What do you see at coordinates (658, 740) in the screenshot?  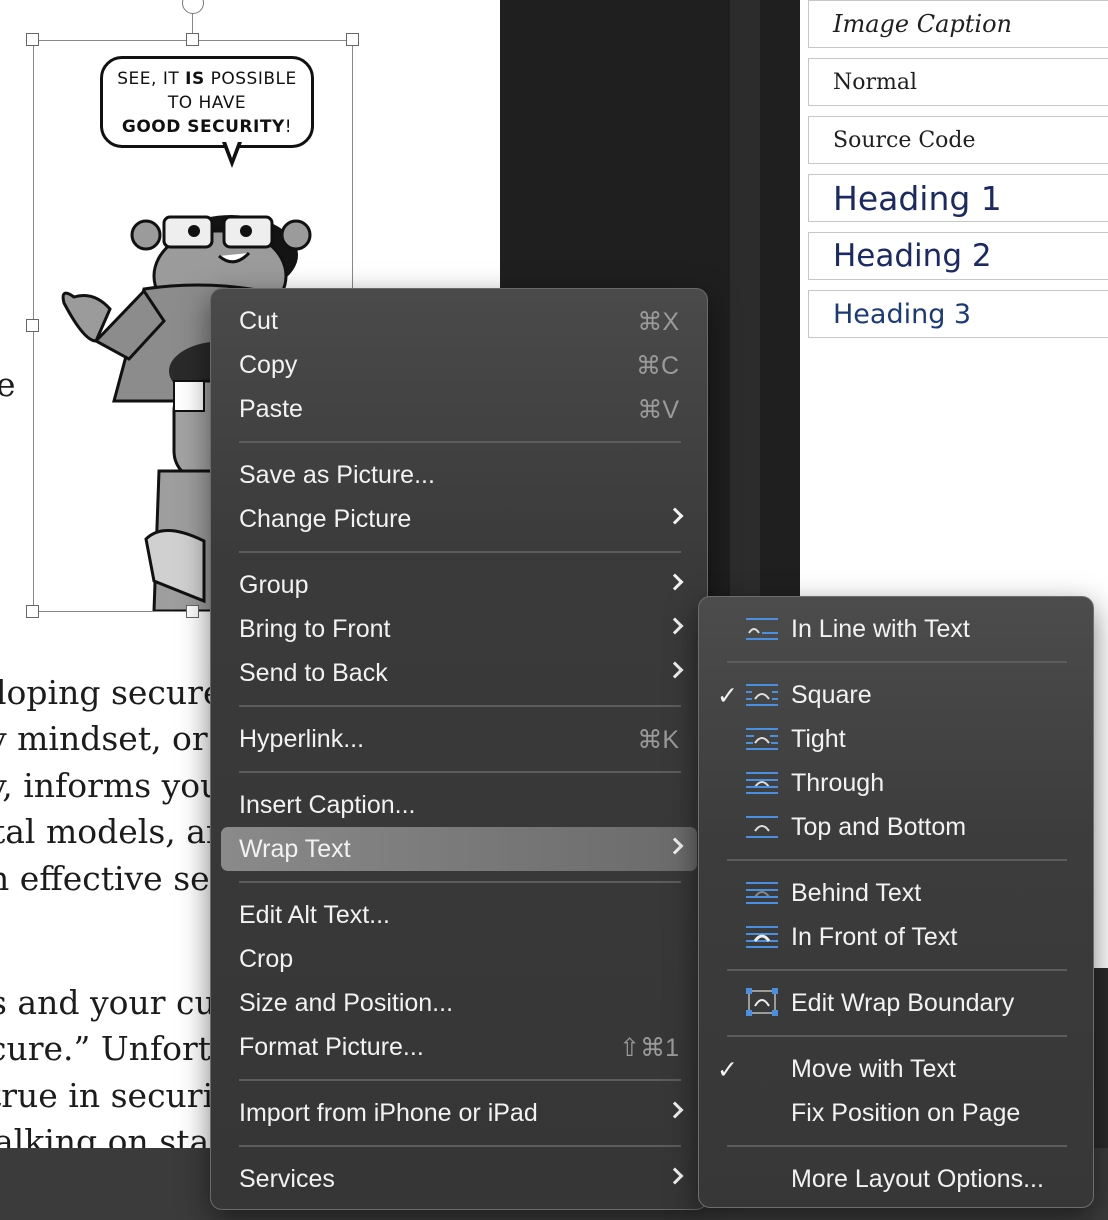 I see `menu-shortcut: ⌘K` at bounding box center [658, 740].